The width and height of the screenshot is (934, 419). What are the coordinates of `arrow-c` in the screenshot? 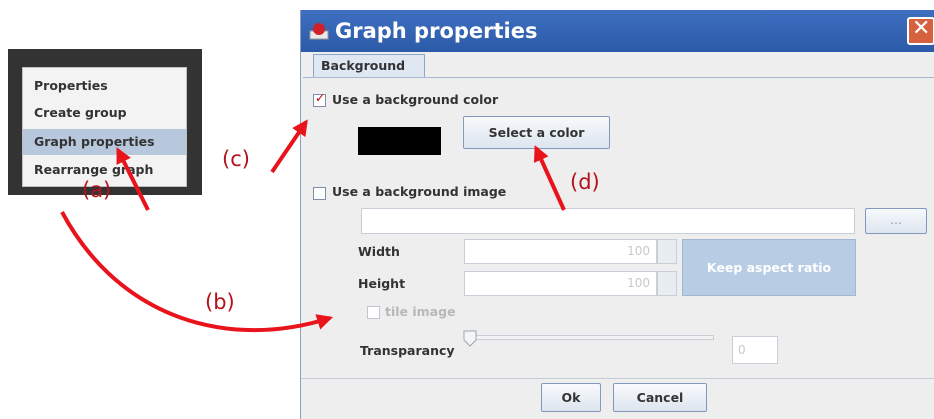 It's located at (289, 146).